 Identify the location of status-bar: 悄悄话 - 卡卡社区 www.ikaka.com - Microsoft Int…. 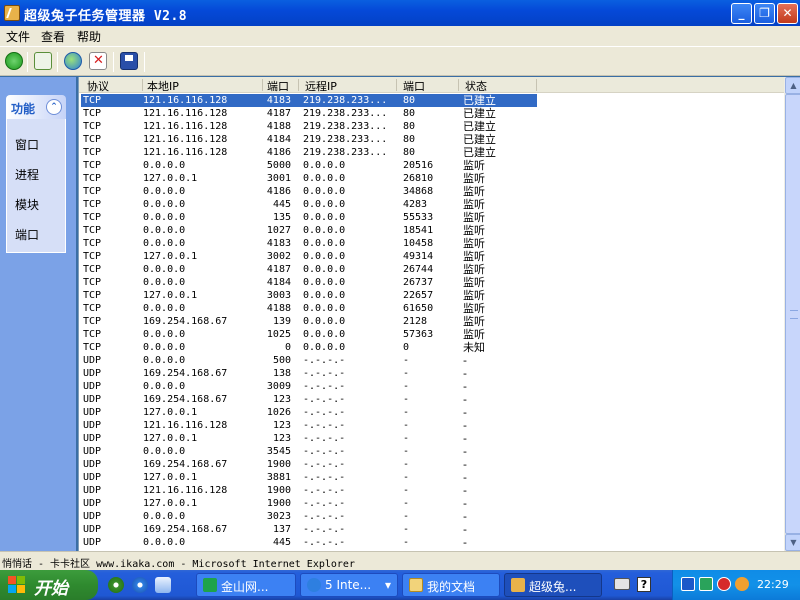
(400, 560).